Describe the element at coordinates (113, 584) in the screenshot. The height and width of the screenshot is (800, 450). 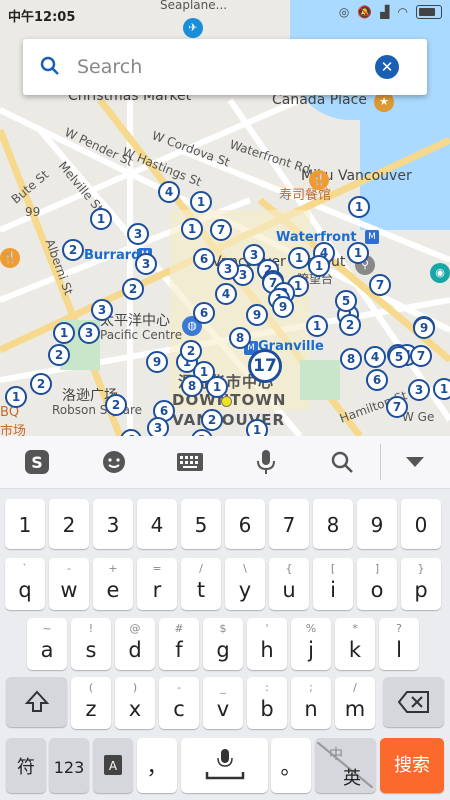
I see `key-e: + e` at that location.